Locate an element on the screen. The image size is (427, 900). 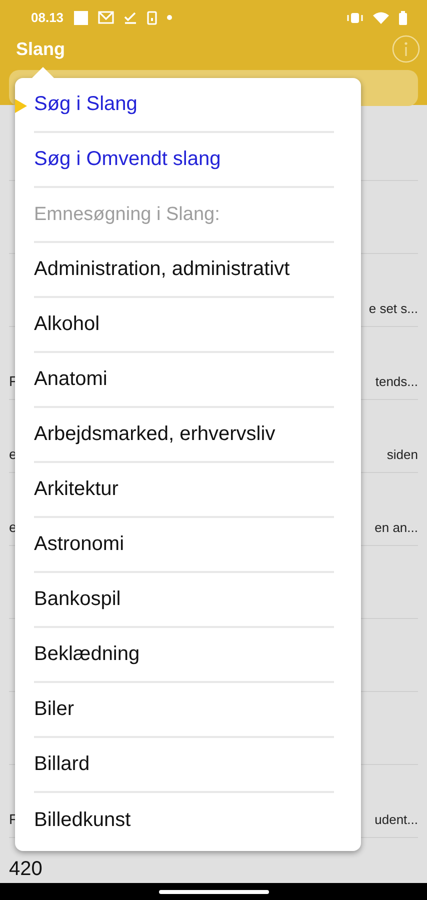
battery-icon is located at coordinates (403, 17).